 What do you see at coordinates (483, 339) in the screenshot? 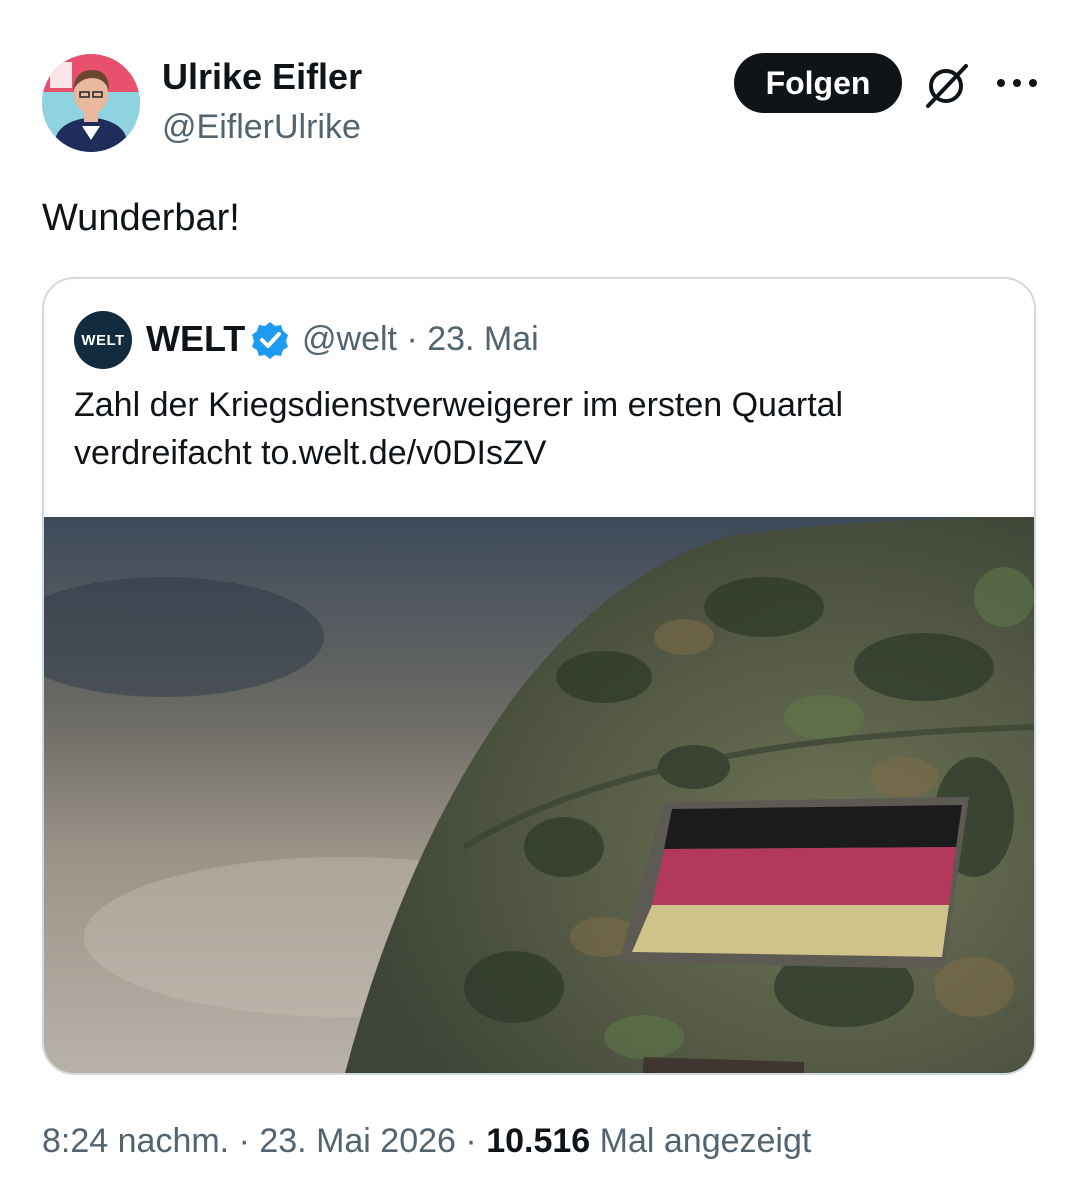
I see `quoted-date: 23. Mai` at bounding box center [483, 339].